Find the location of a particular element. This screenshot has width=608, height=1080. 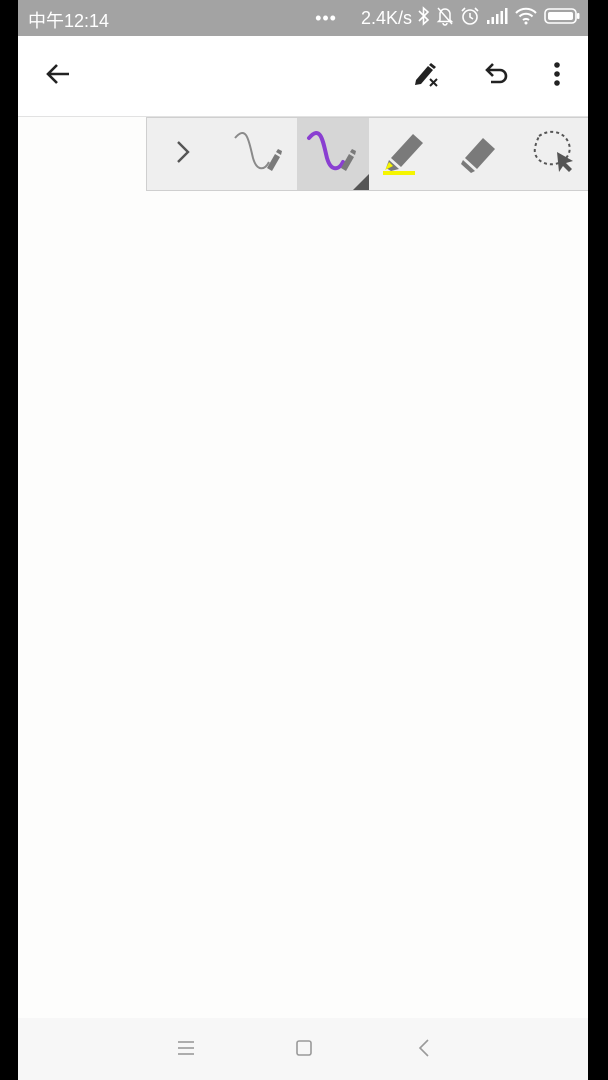

back-button is located at coordinates (58, 76).